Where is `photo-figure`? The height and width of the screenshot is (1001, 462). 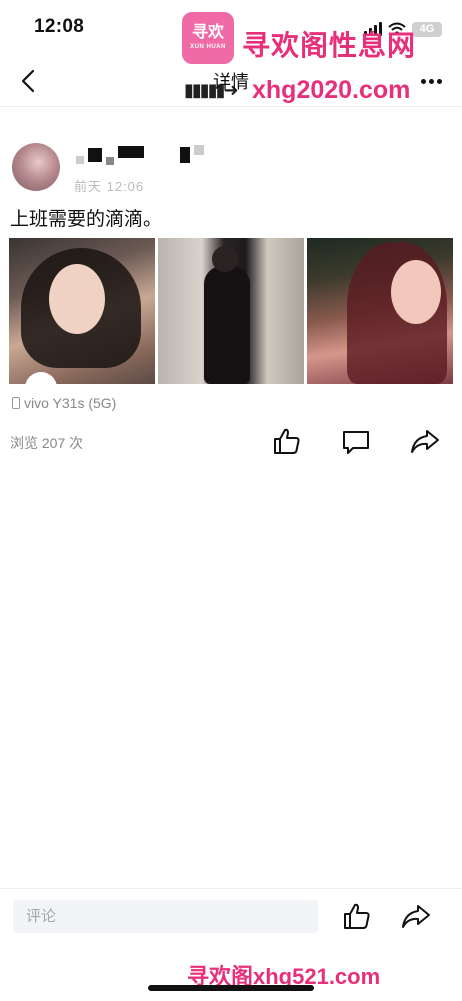
photo-figure is located at coordinates (227, 325).